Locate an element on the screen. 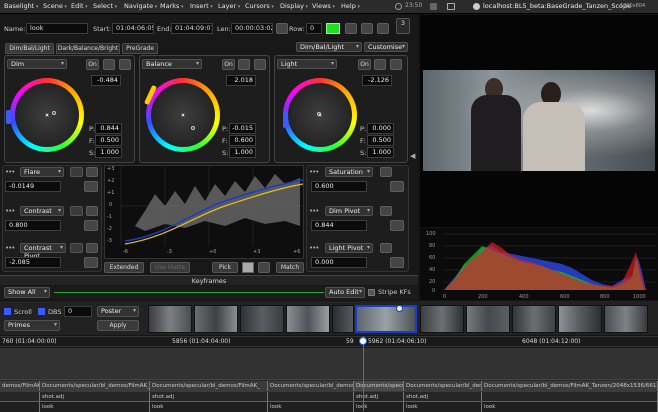 This screenshot has height=412, width=658. saturation-value: 0.600 is located at coordinates (339, 186).